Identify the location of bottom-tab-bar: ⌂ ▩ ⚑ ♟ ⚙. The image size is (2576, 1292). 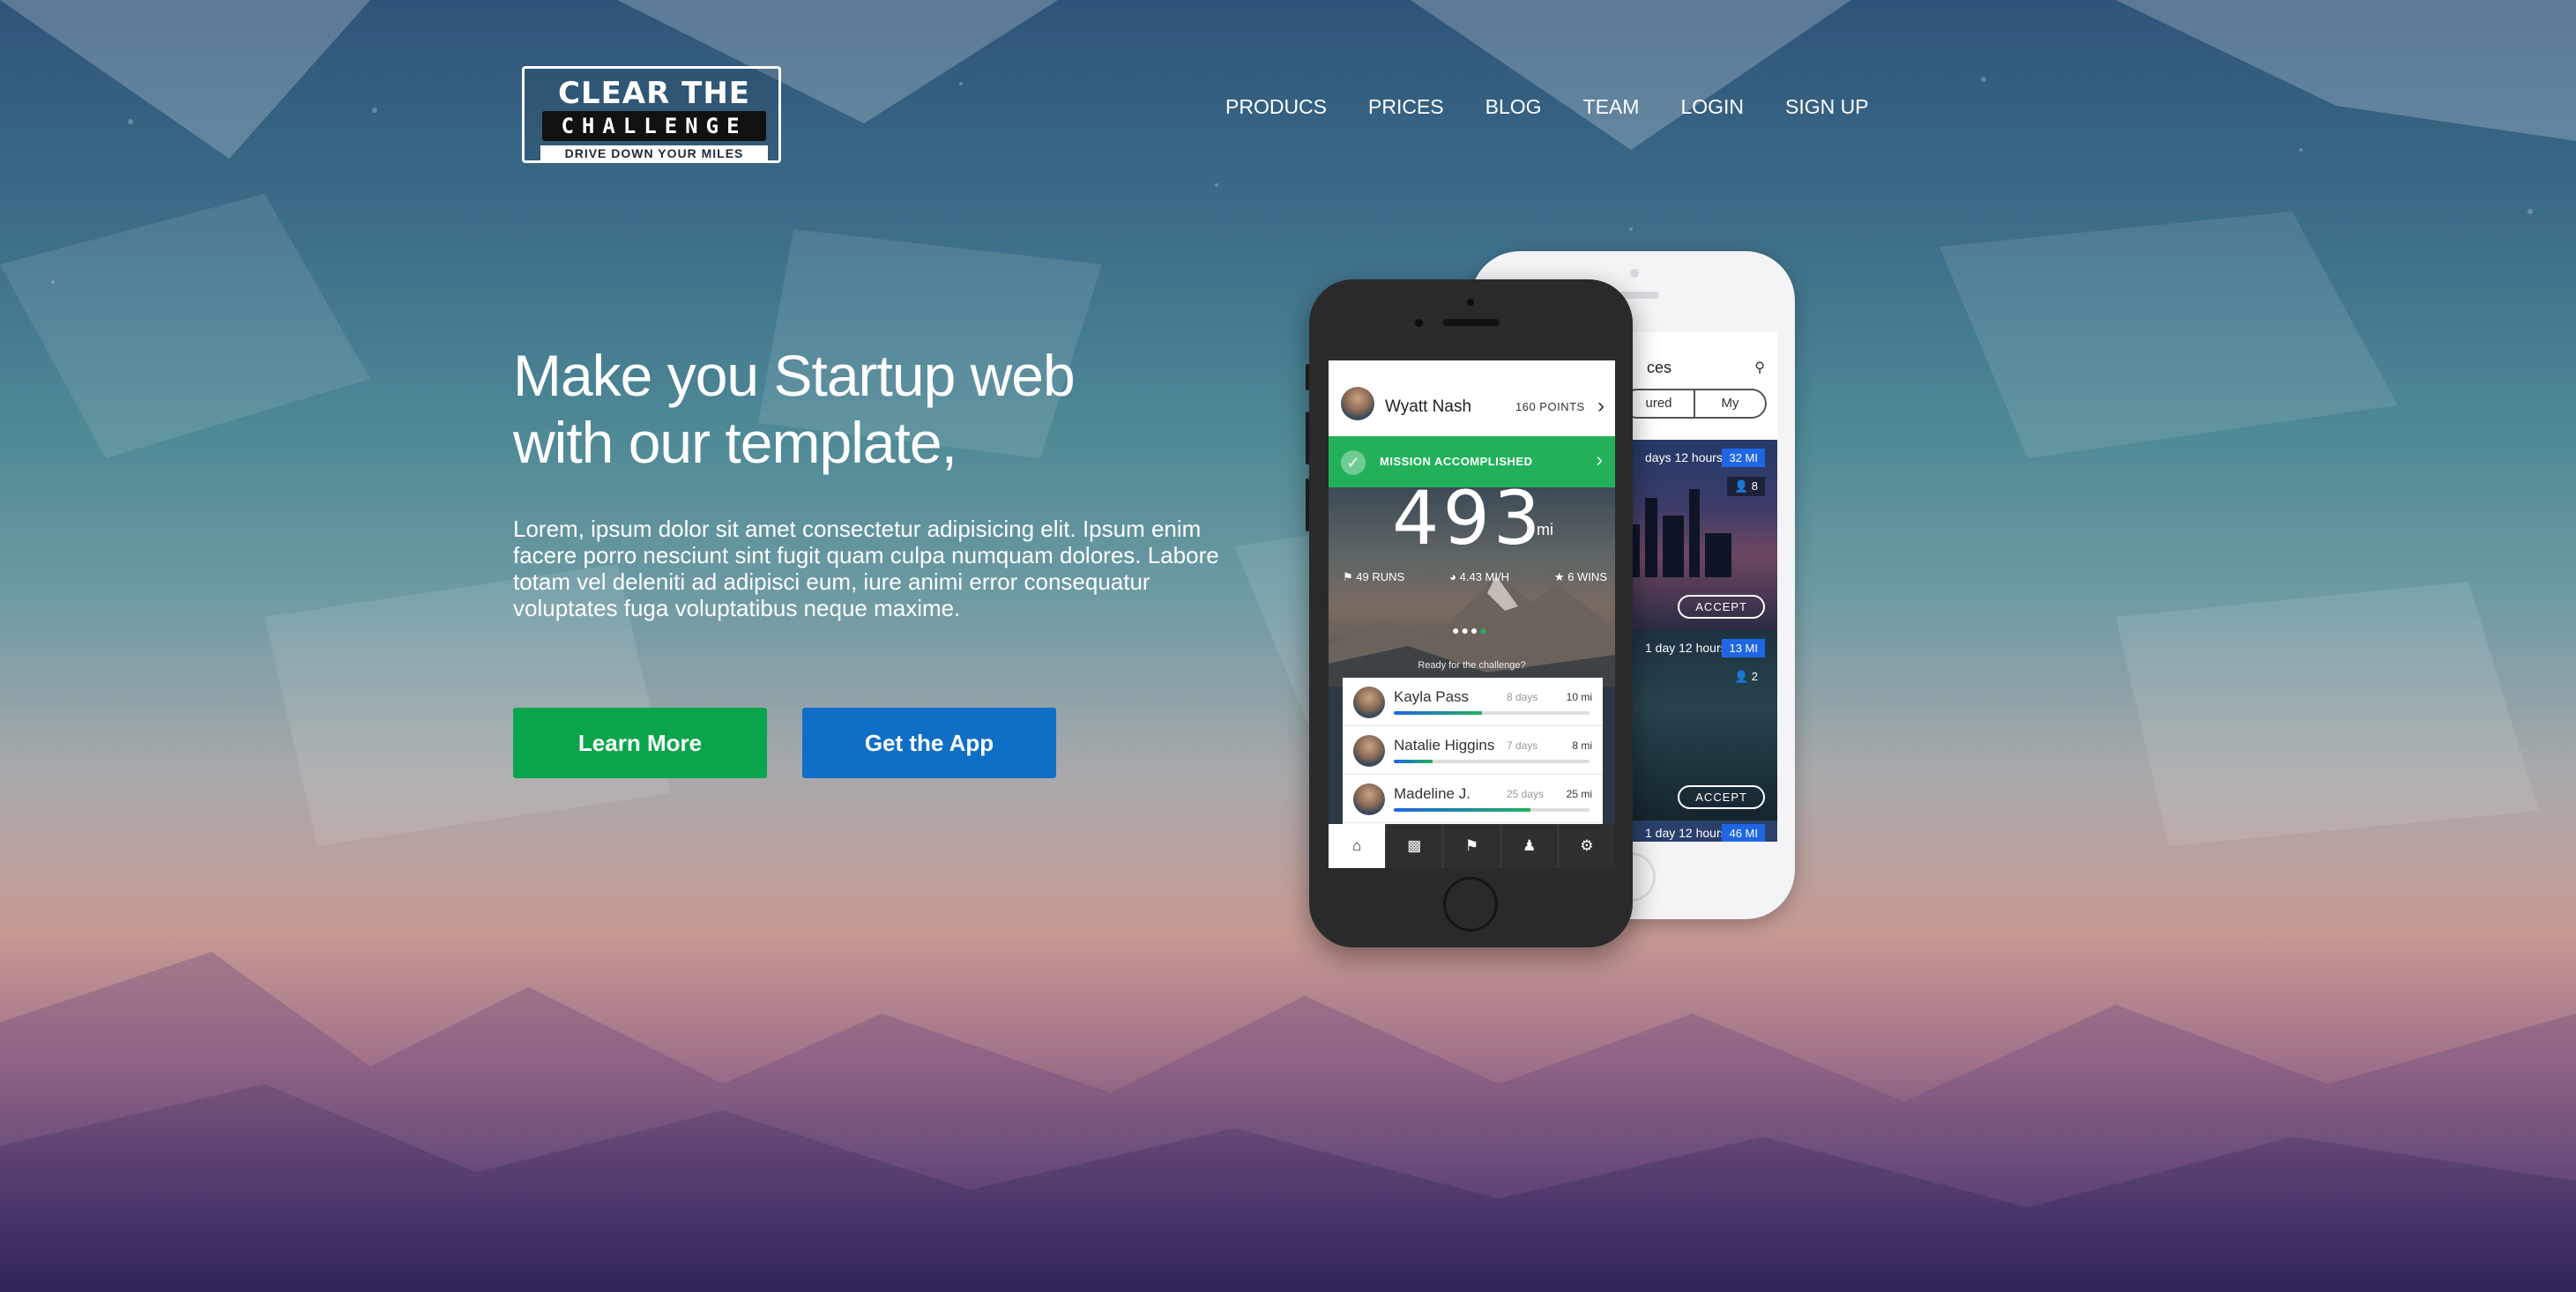
(1472, 846).